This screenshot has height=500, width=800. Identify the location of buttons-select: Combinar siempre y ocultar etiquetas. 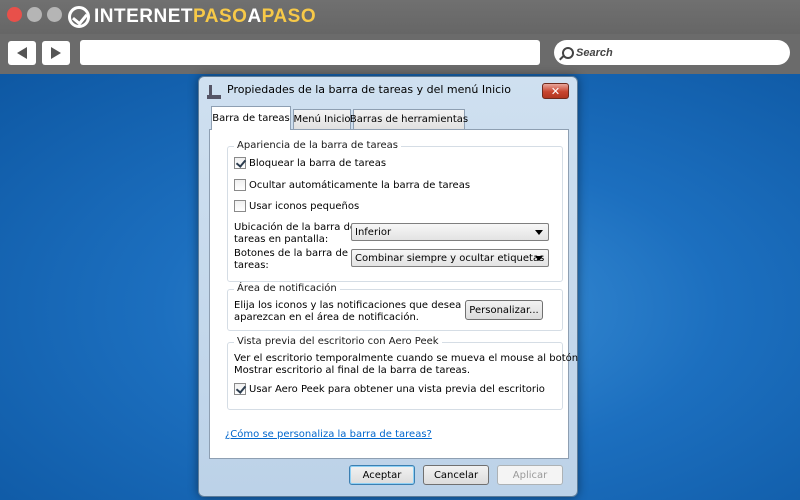
(450, 258).